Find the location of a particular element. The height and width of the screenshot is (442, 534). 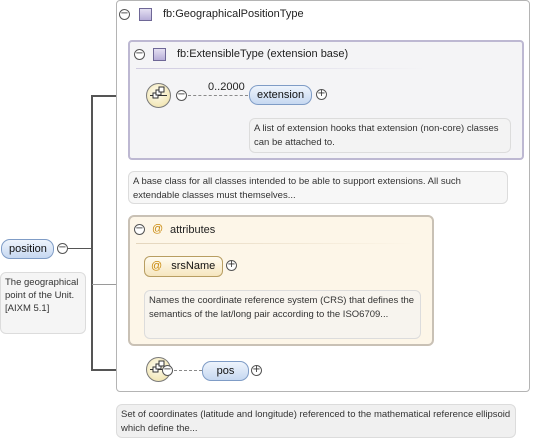

pos-connector is located at coordinates (188, 370).